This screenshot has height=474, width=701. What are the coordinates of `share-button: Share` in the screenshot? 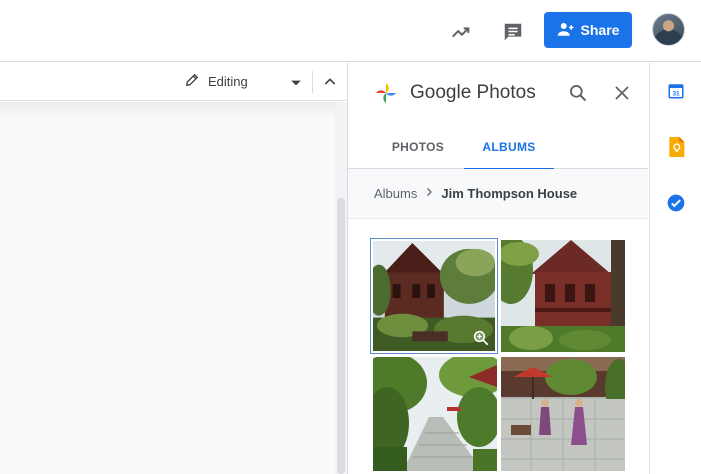 It's located at (588, 30).